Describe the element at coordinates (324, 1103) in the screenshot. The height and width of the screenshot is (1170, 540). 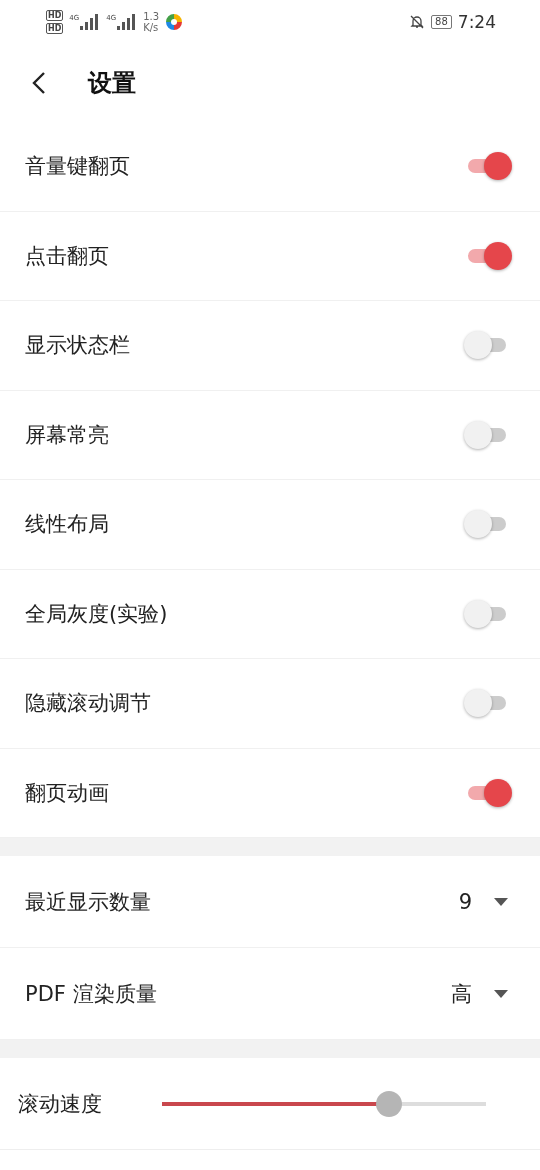
I see `slider` at that location.